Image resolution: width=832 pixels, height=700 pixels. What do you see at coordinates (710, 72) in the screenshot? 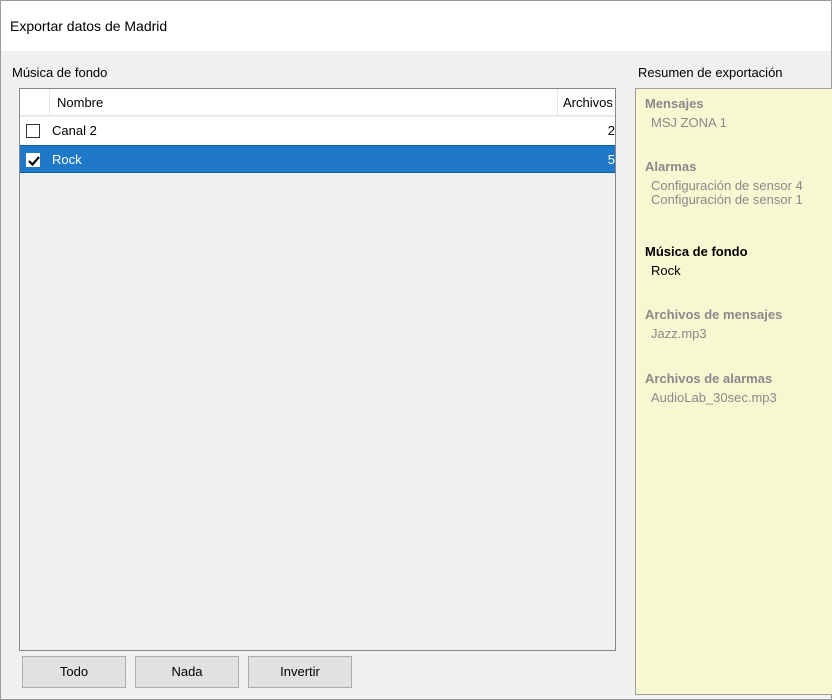
I see `export-summary-label: Resumen de exportación` at bounding box center [710, 72].